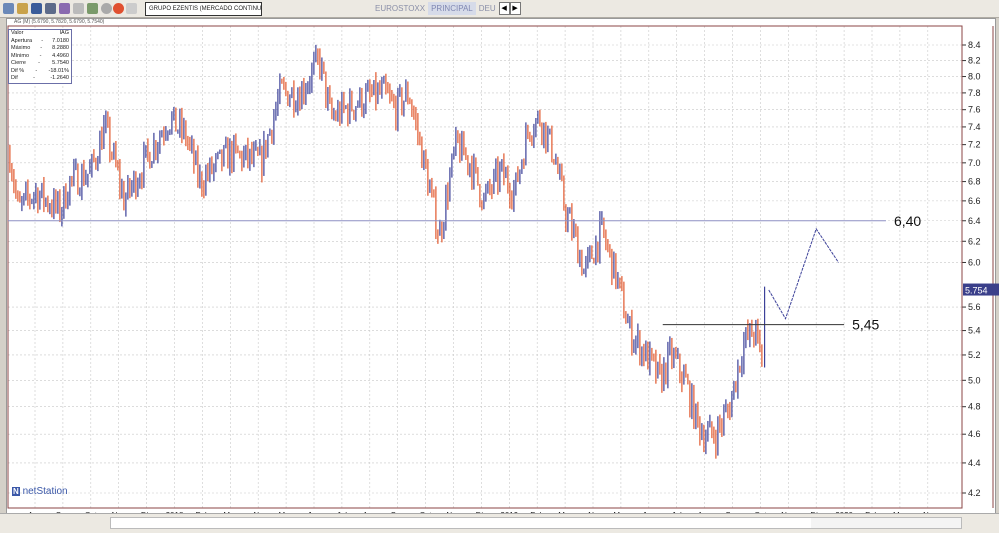  Describe the element at coordinates (974, 493) in the screenshot. I see `y-tick-label: 4.2` at that location.